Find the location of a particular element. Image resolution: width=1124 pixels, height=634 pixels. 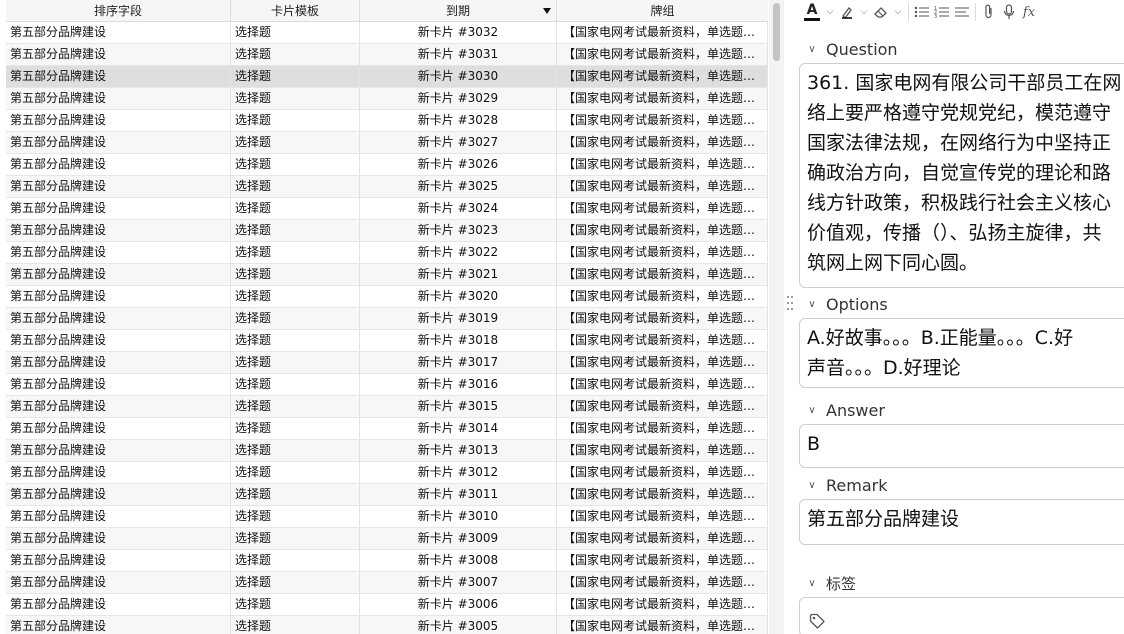

toolbar-separator is located at coordinates (908, 12).